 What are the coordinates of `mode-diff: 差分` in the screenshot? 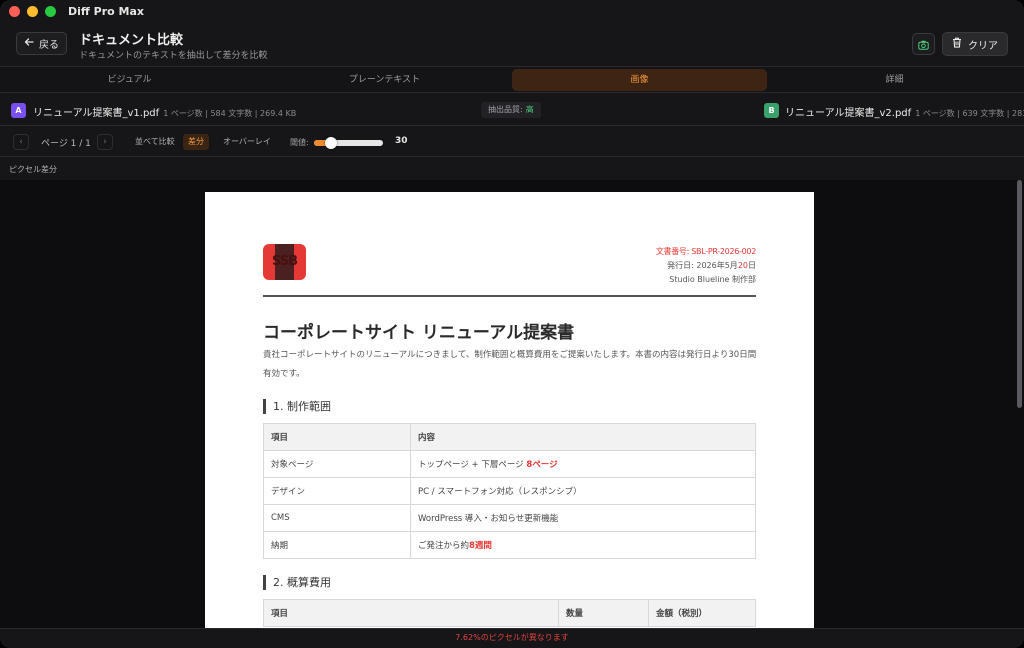 It's located at (196, 142).